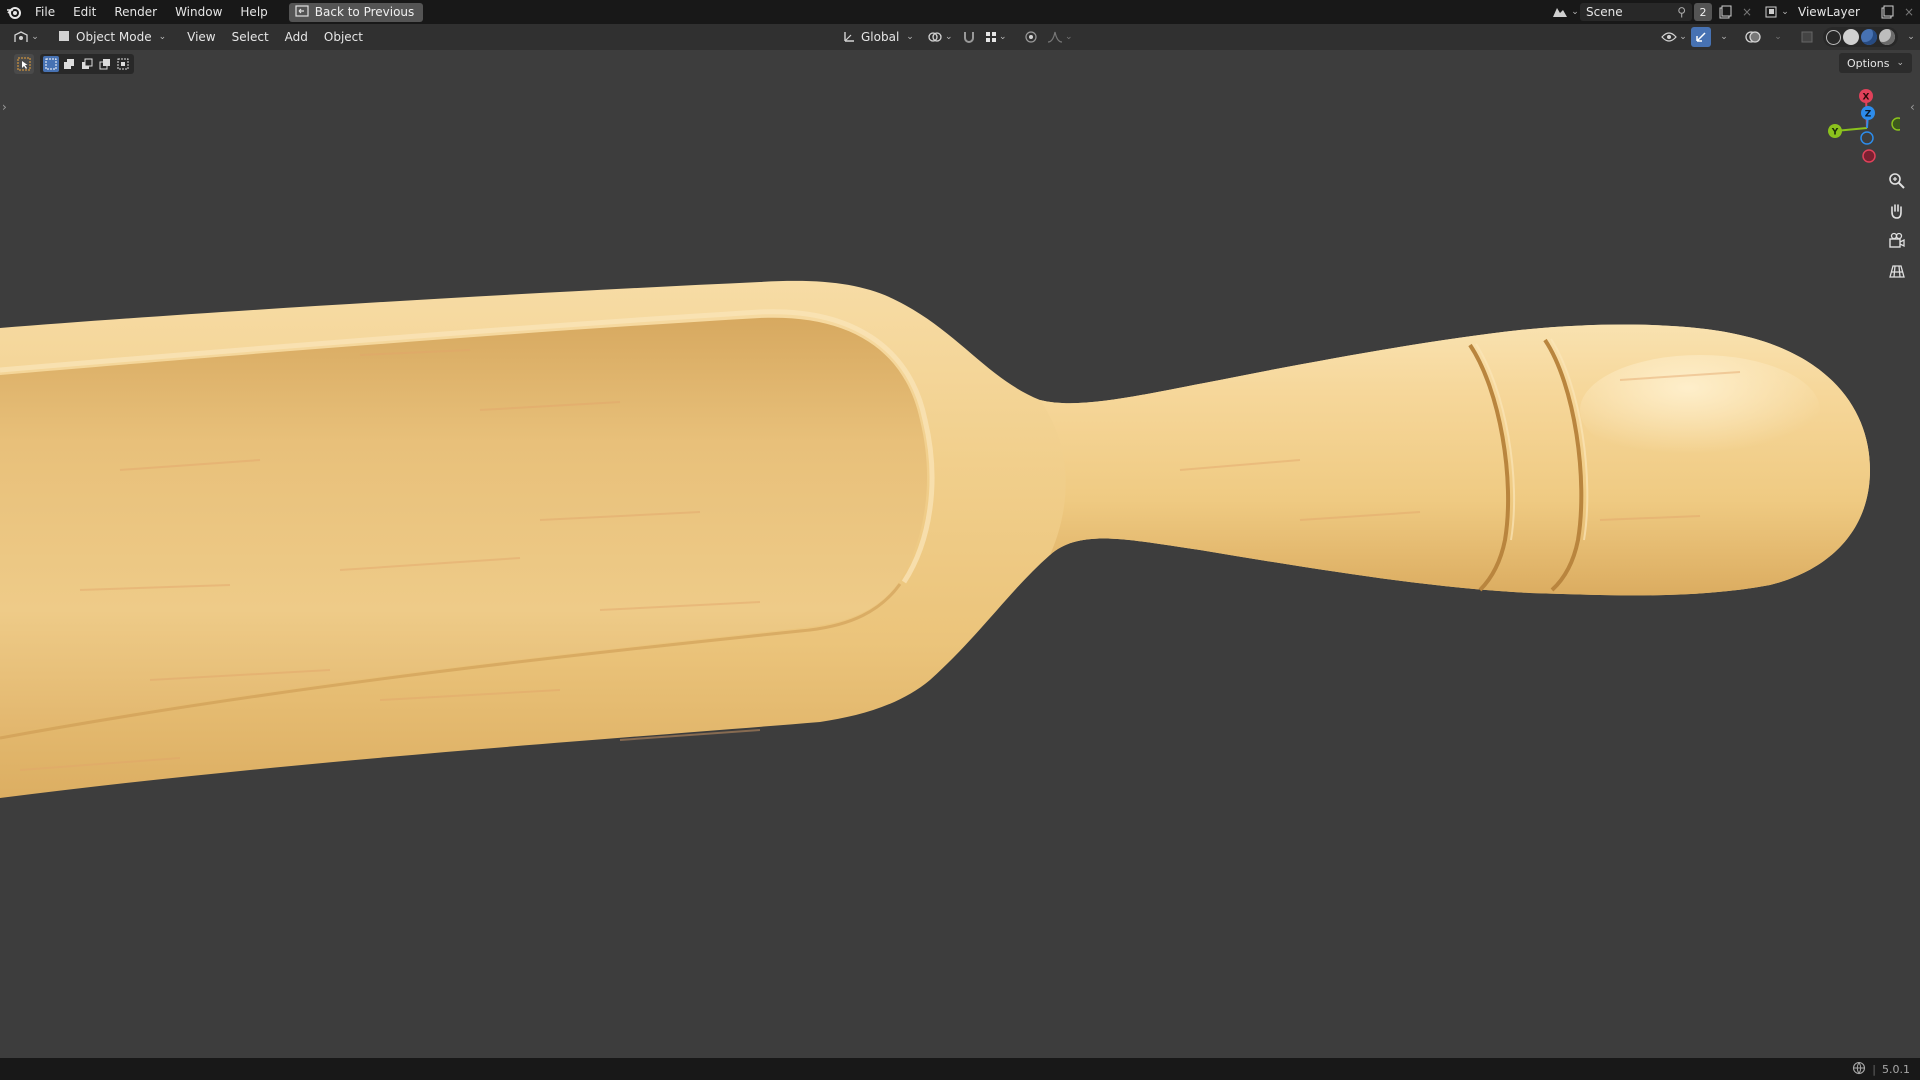  Describe the element at coordinates (1674, 37) in the screenshot. I see `visibility-eye-icon: ⌄` at that location.